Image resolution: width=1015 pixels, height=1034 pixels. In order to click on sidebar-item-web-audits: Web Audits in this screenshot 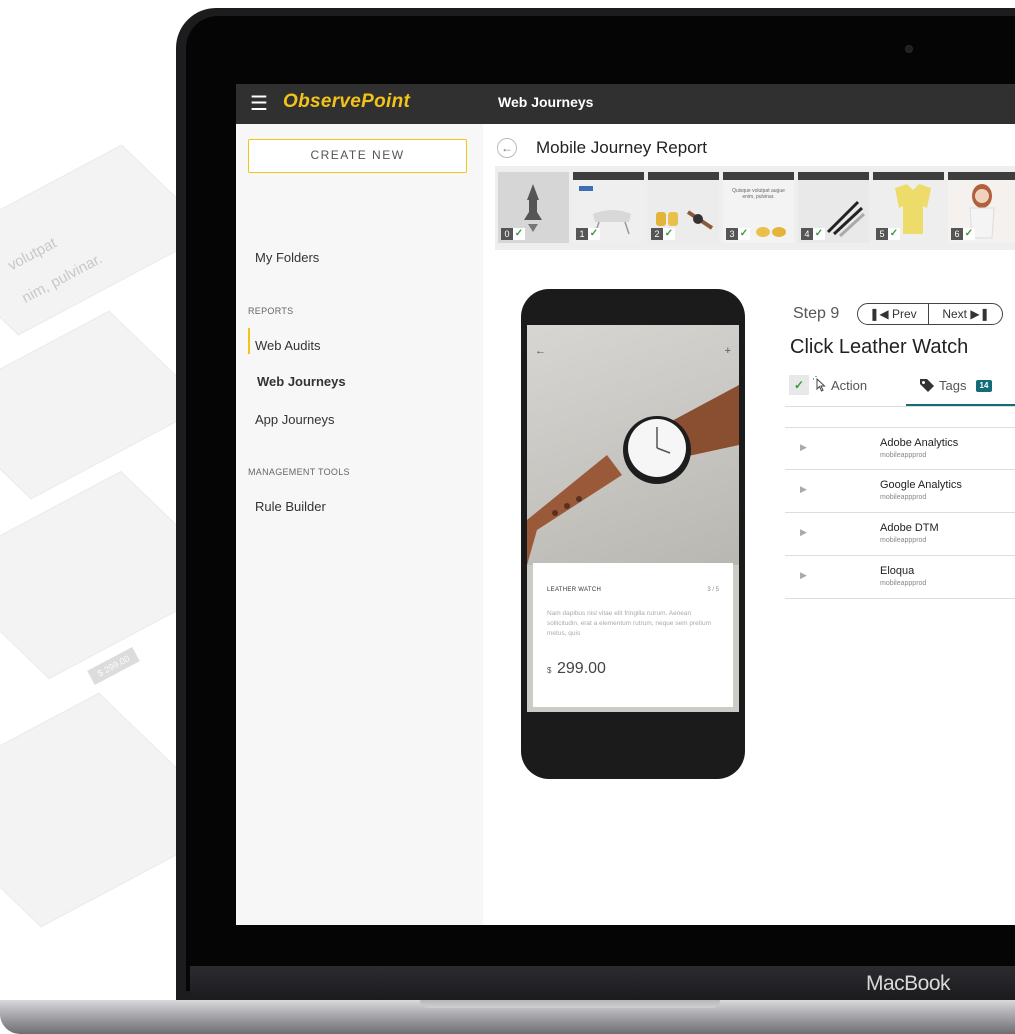, I will do `click(288, 345)`.